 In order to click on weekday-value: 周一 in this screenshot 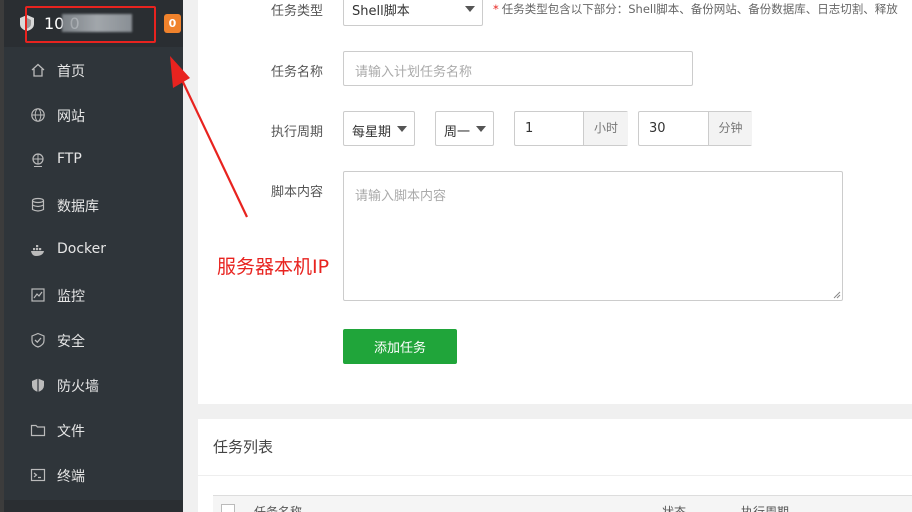, I will do `click(457, 132)`.